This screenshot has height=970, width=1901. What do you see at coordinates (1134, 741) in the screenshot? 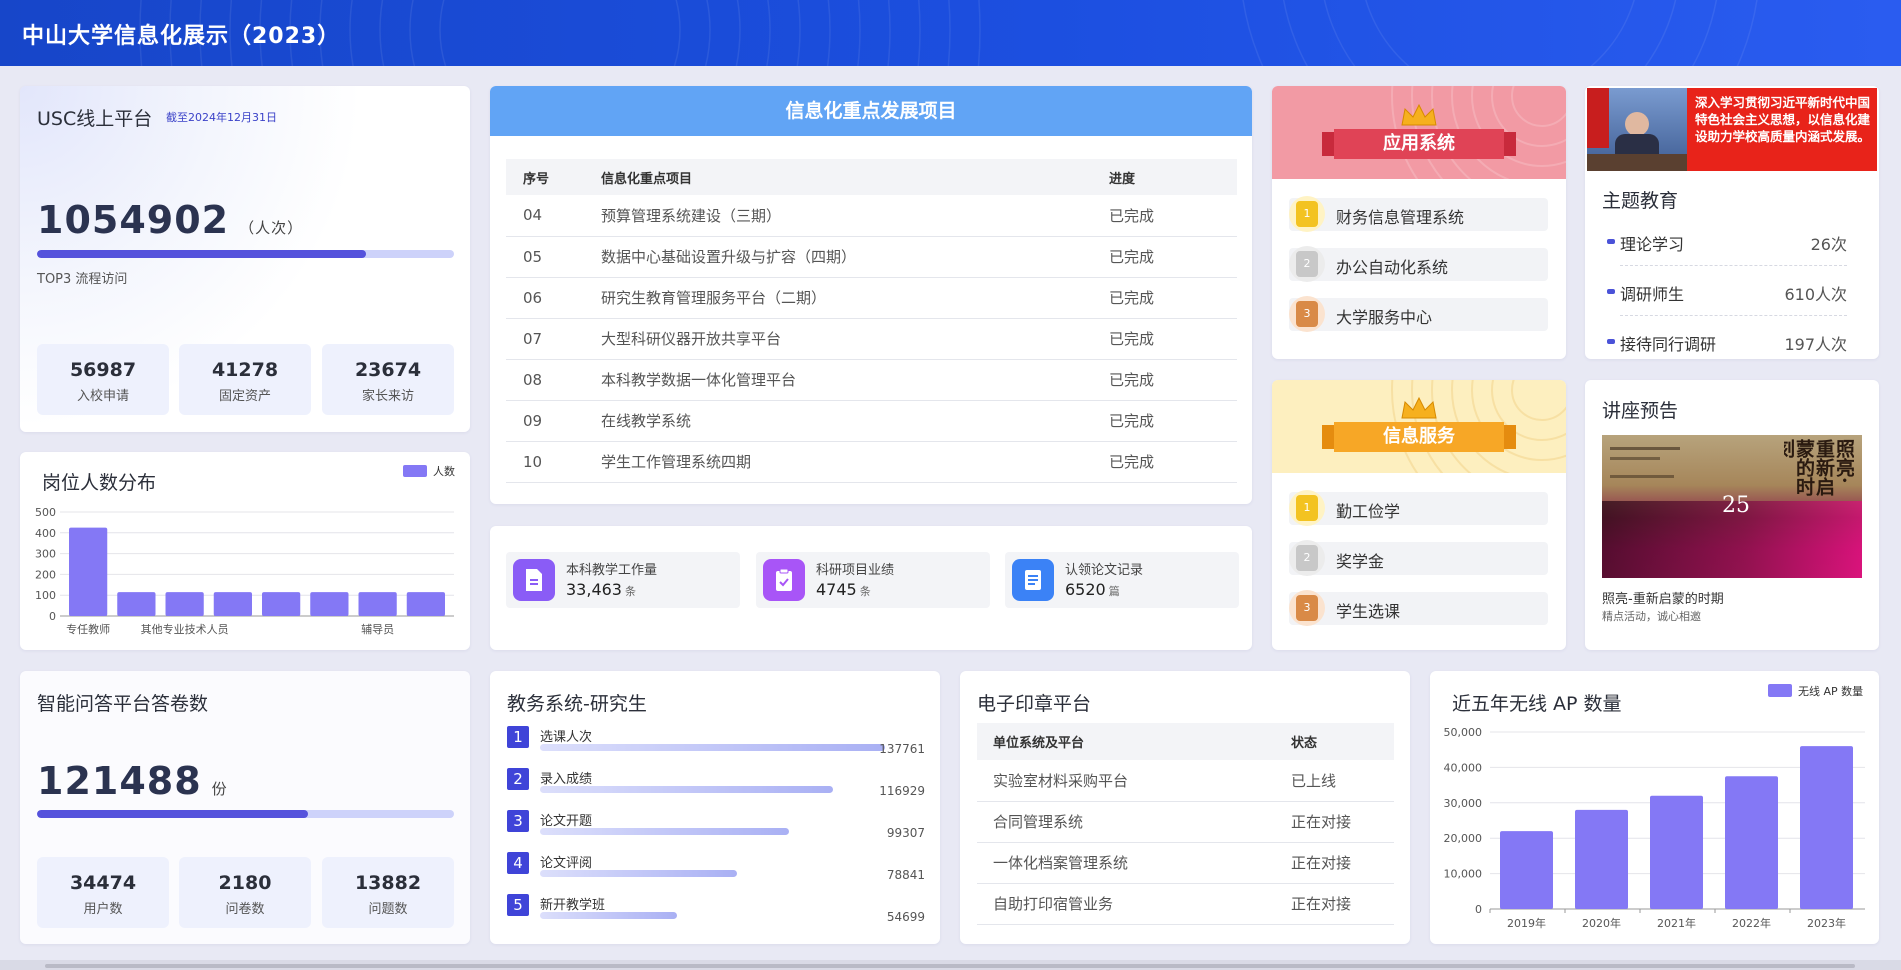
I see `column-header: 单位系统及平台` at bounding box center [1134, 741].